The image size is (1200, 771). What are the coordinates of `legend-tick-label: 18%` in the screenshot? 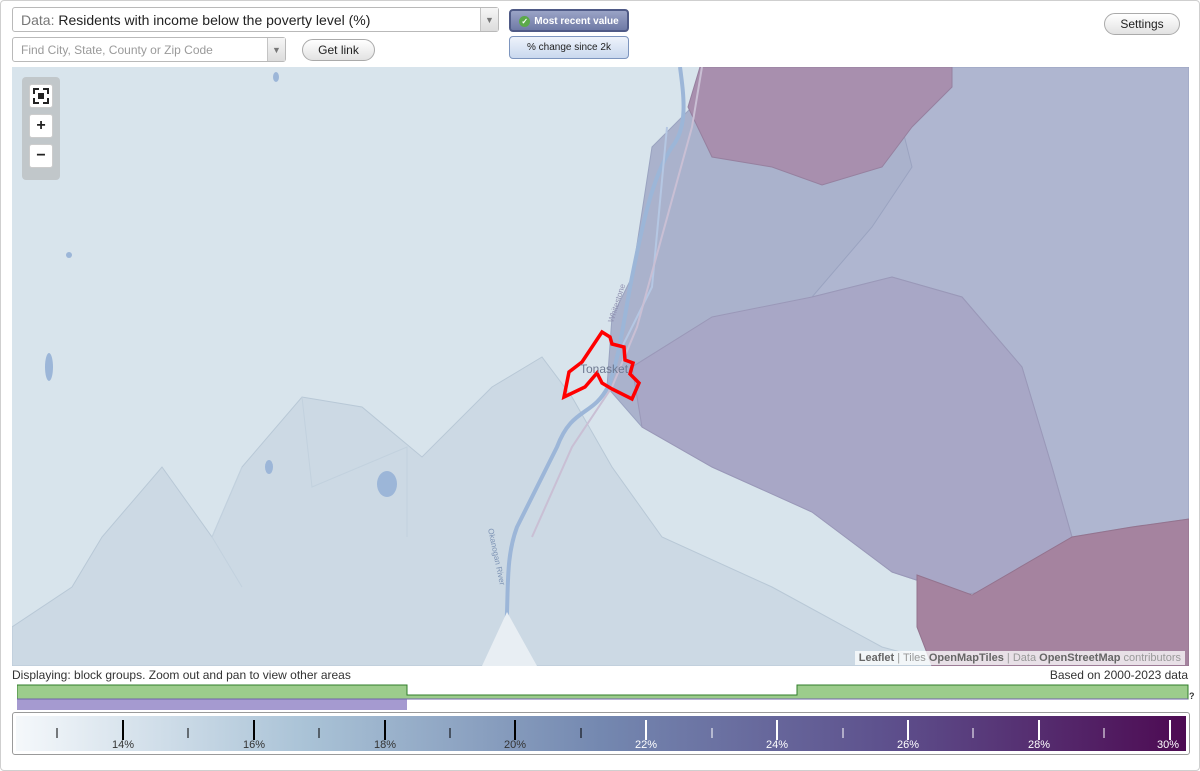 It's located at (385, 745).